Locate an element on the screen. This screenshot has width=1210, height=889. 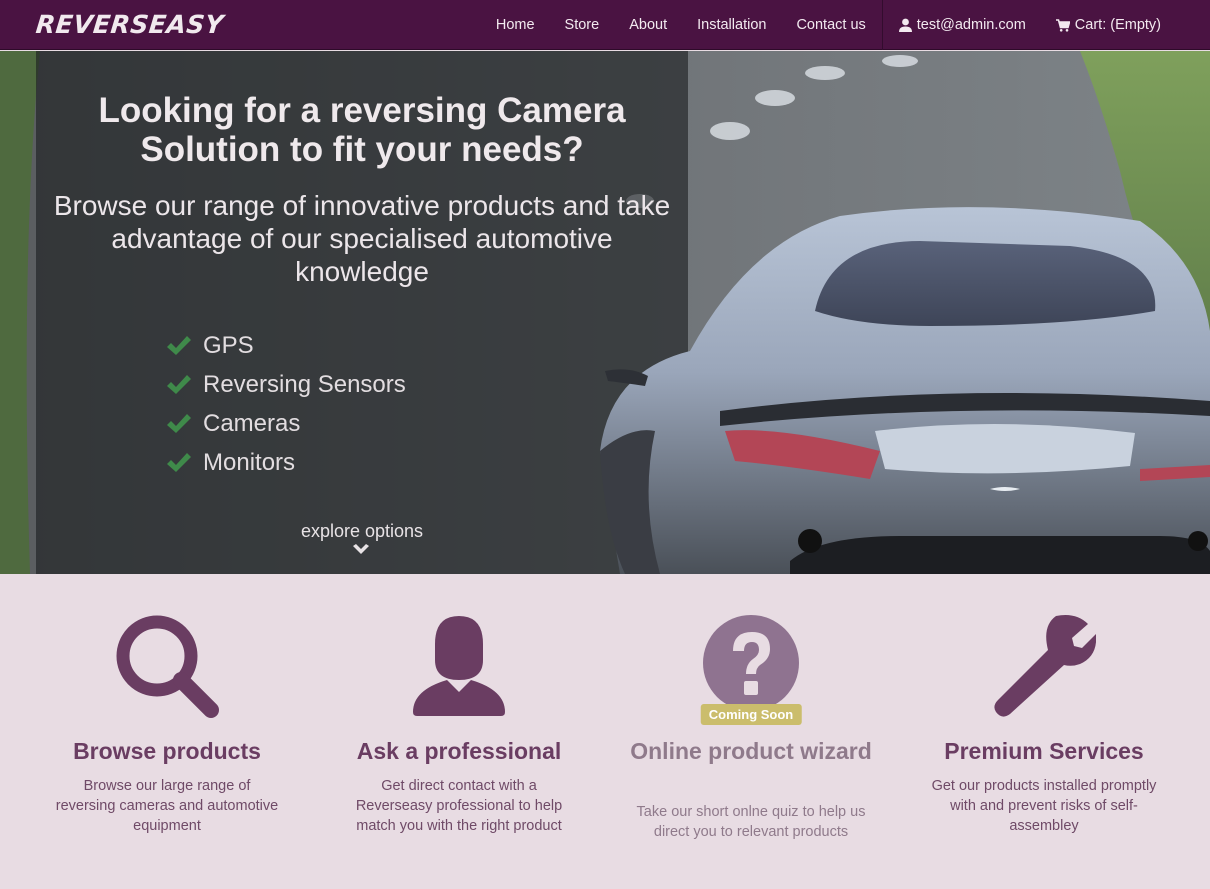
explore-options-link: explore options is located at coordinates (362, 531).